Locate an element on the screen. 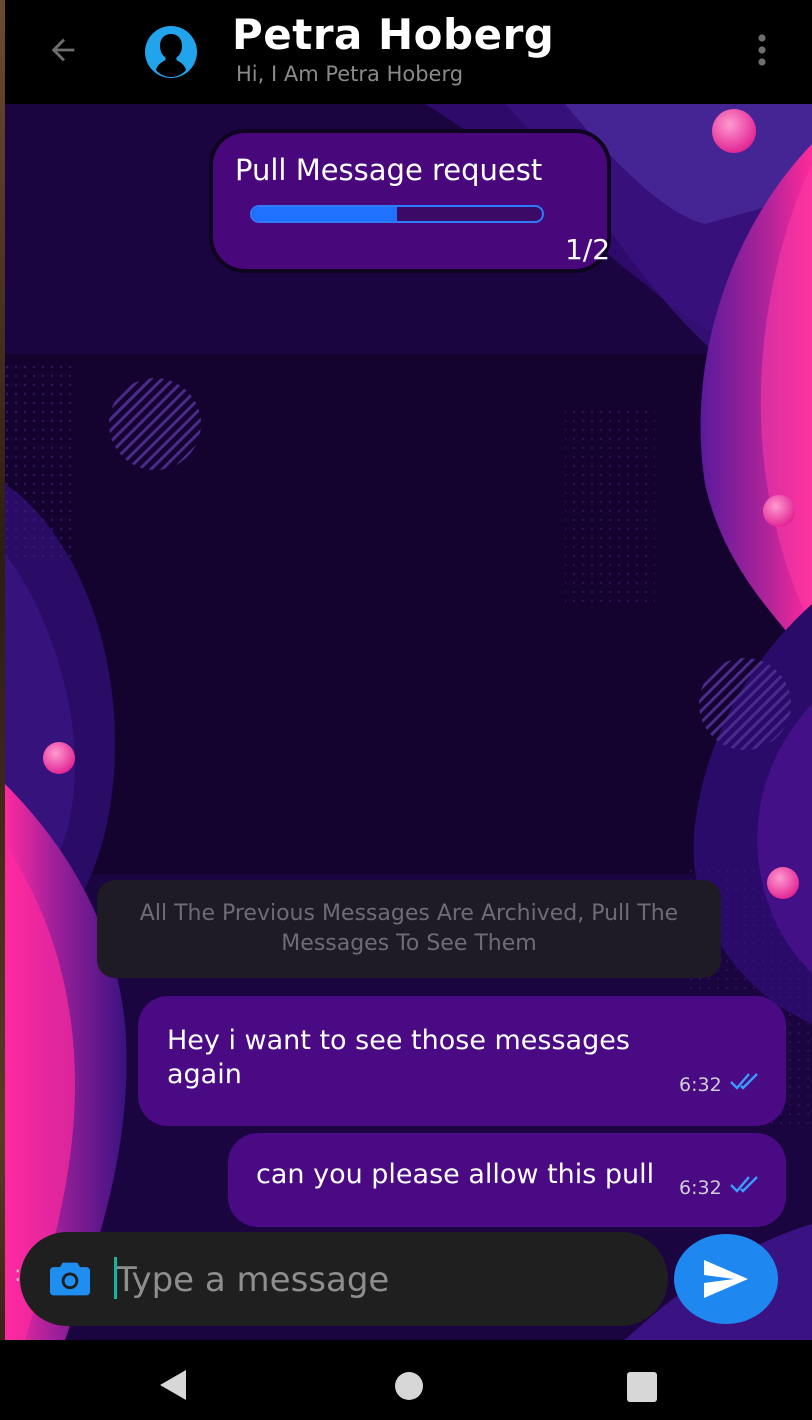 Image resolution: width=812 pixels, height=1420 pixels. send-icon is located at coordinates (726, 1279).